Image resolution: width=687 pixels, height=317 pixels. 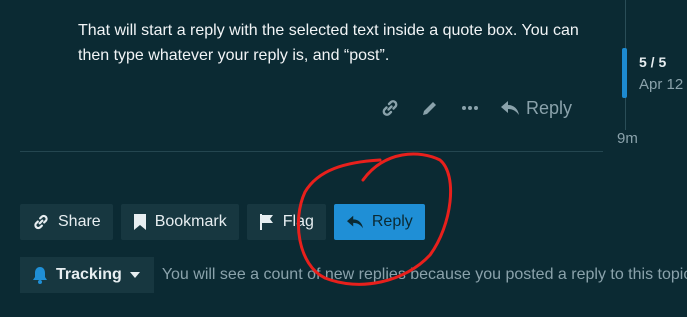 I want to click on ellipsis-icon, so click(x=470, y=108).